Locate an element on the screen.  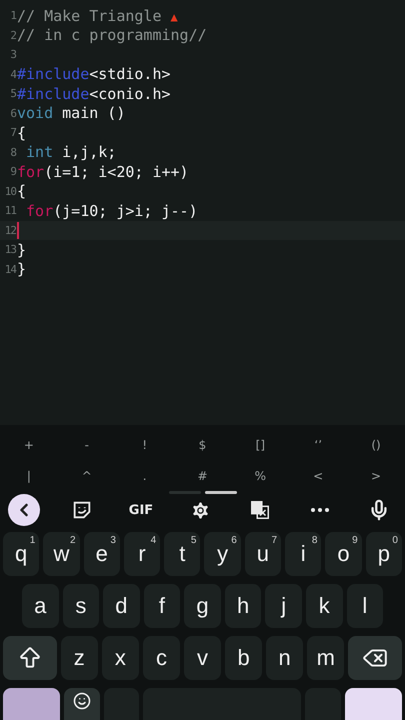
line-number: 12 is located at coordinates (10, 230).